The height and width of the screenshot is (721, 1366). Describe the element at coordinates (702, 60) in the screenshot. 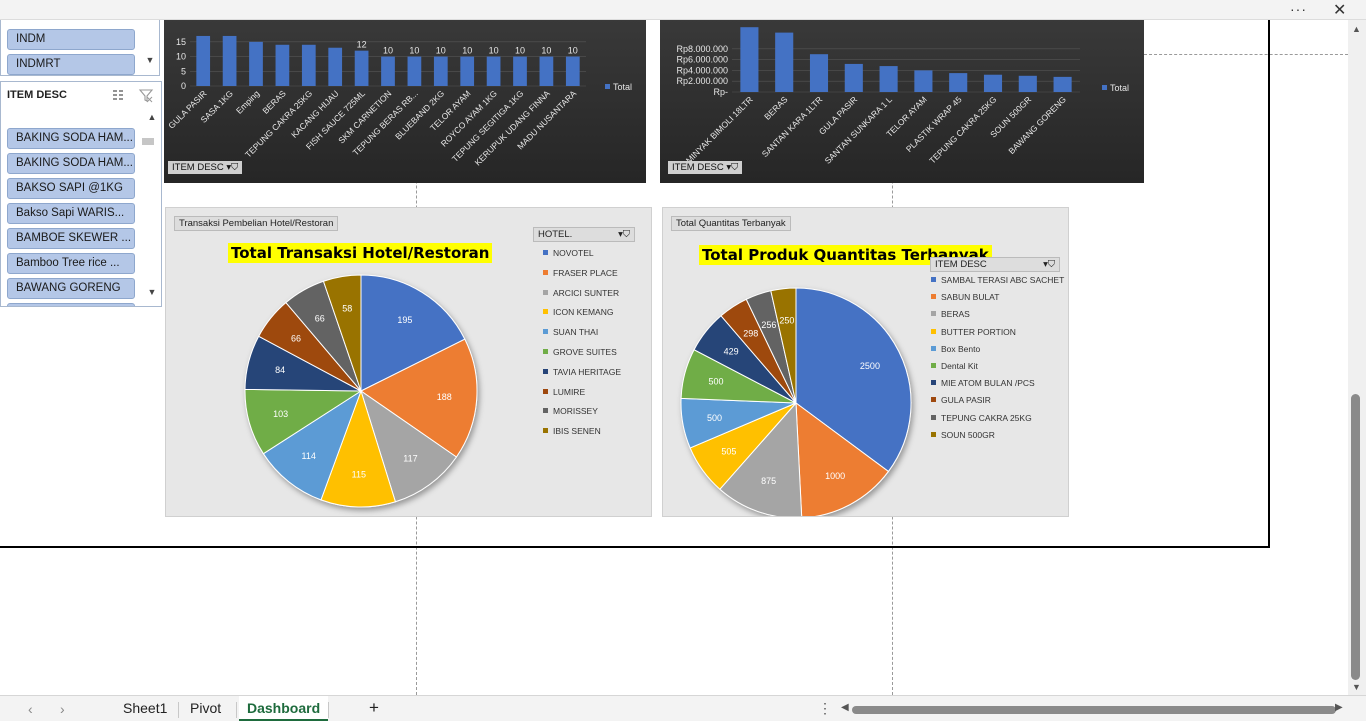

I see `y-tick-label: Rp6.000.000` at that location.